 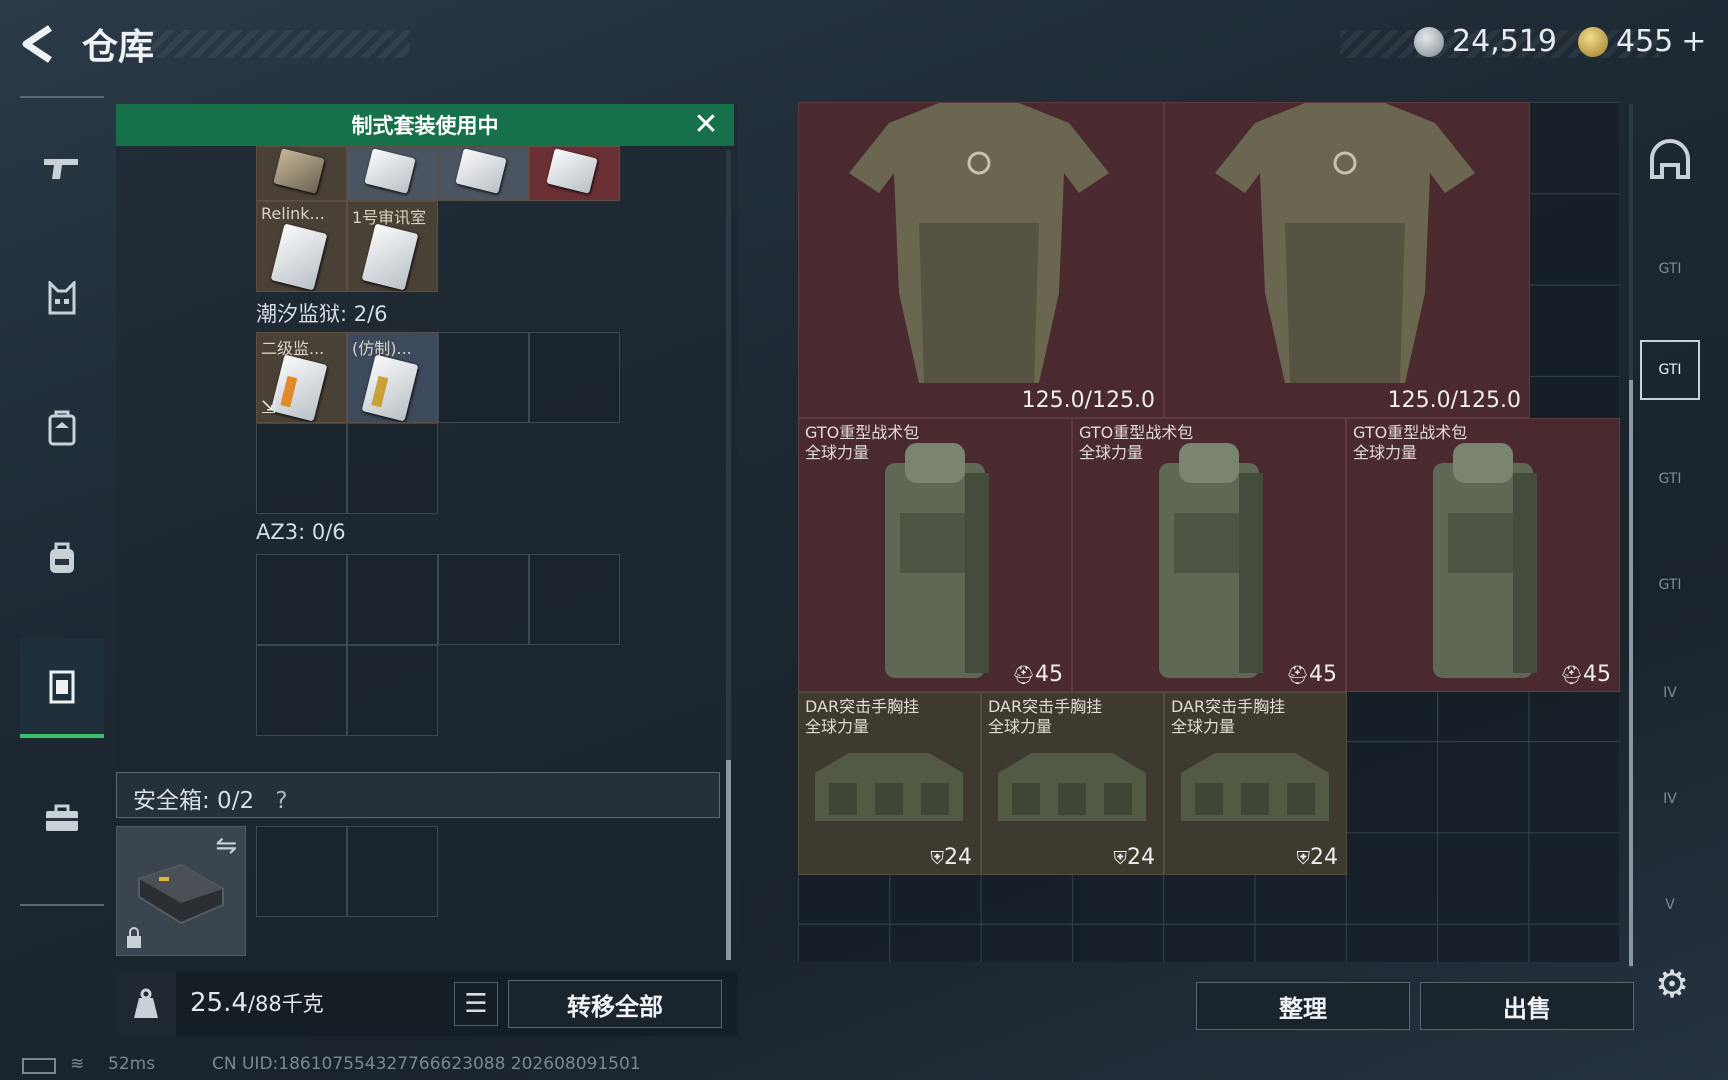 What do you see at coordinates (1454, 400) in the screenshot?
I see `armor-durability: 125.0/125.0` at bounding box center [1454, 400].